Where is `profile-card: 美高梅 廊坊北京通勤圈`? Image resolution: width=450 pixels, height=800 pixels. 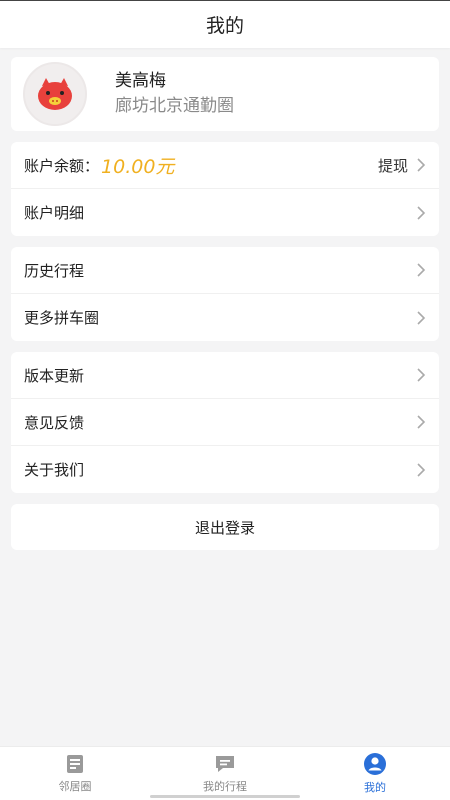 profile-card: 美高梅 廊坊北京通勤圈 is located at coordinates (225, 94).